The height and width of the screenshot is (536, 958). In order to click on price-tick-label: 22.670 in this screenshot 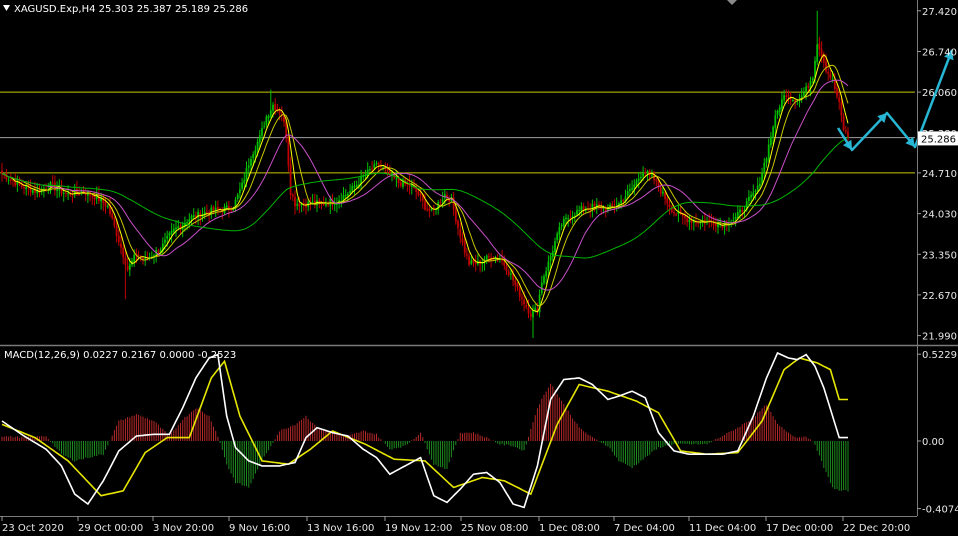, I will do `click(939, 296)`.